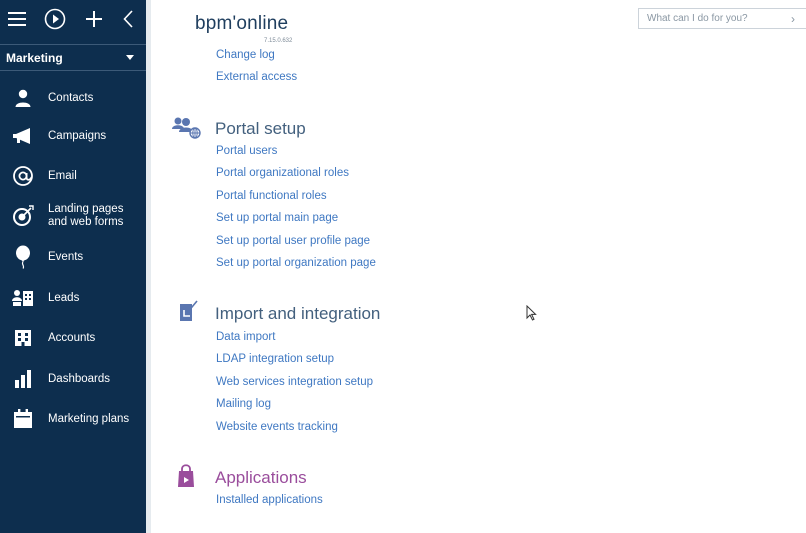 Image resolution: width=806 pixels, height=533 pixels. What do you see at coordinates (128, 19) in the screenshot?
I see `chevron-left-icon` at bounding box center [128, 19].